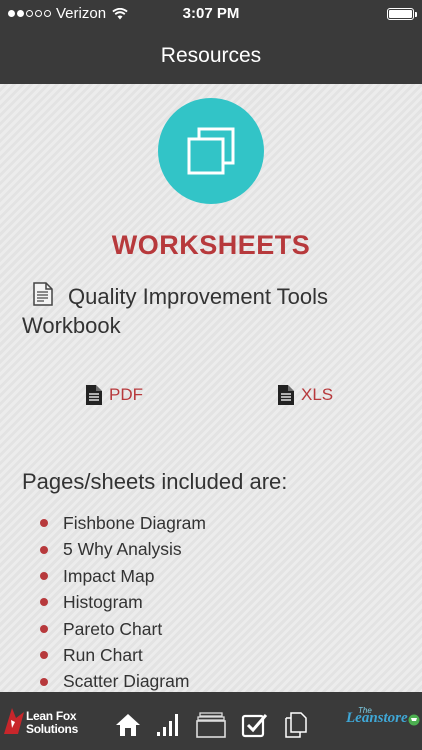  I want to click on document-title-text: Quality Improvement Tools Workbook, so click(175, 311).